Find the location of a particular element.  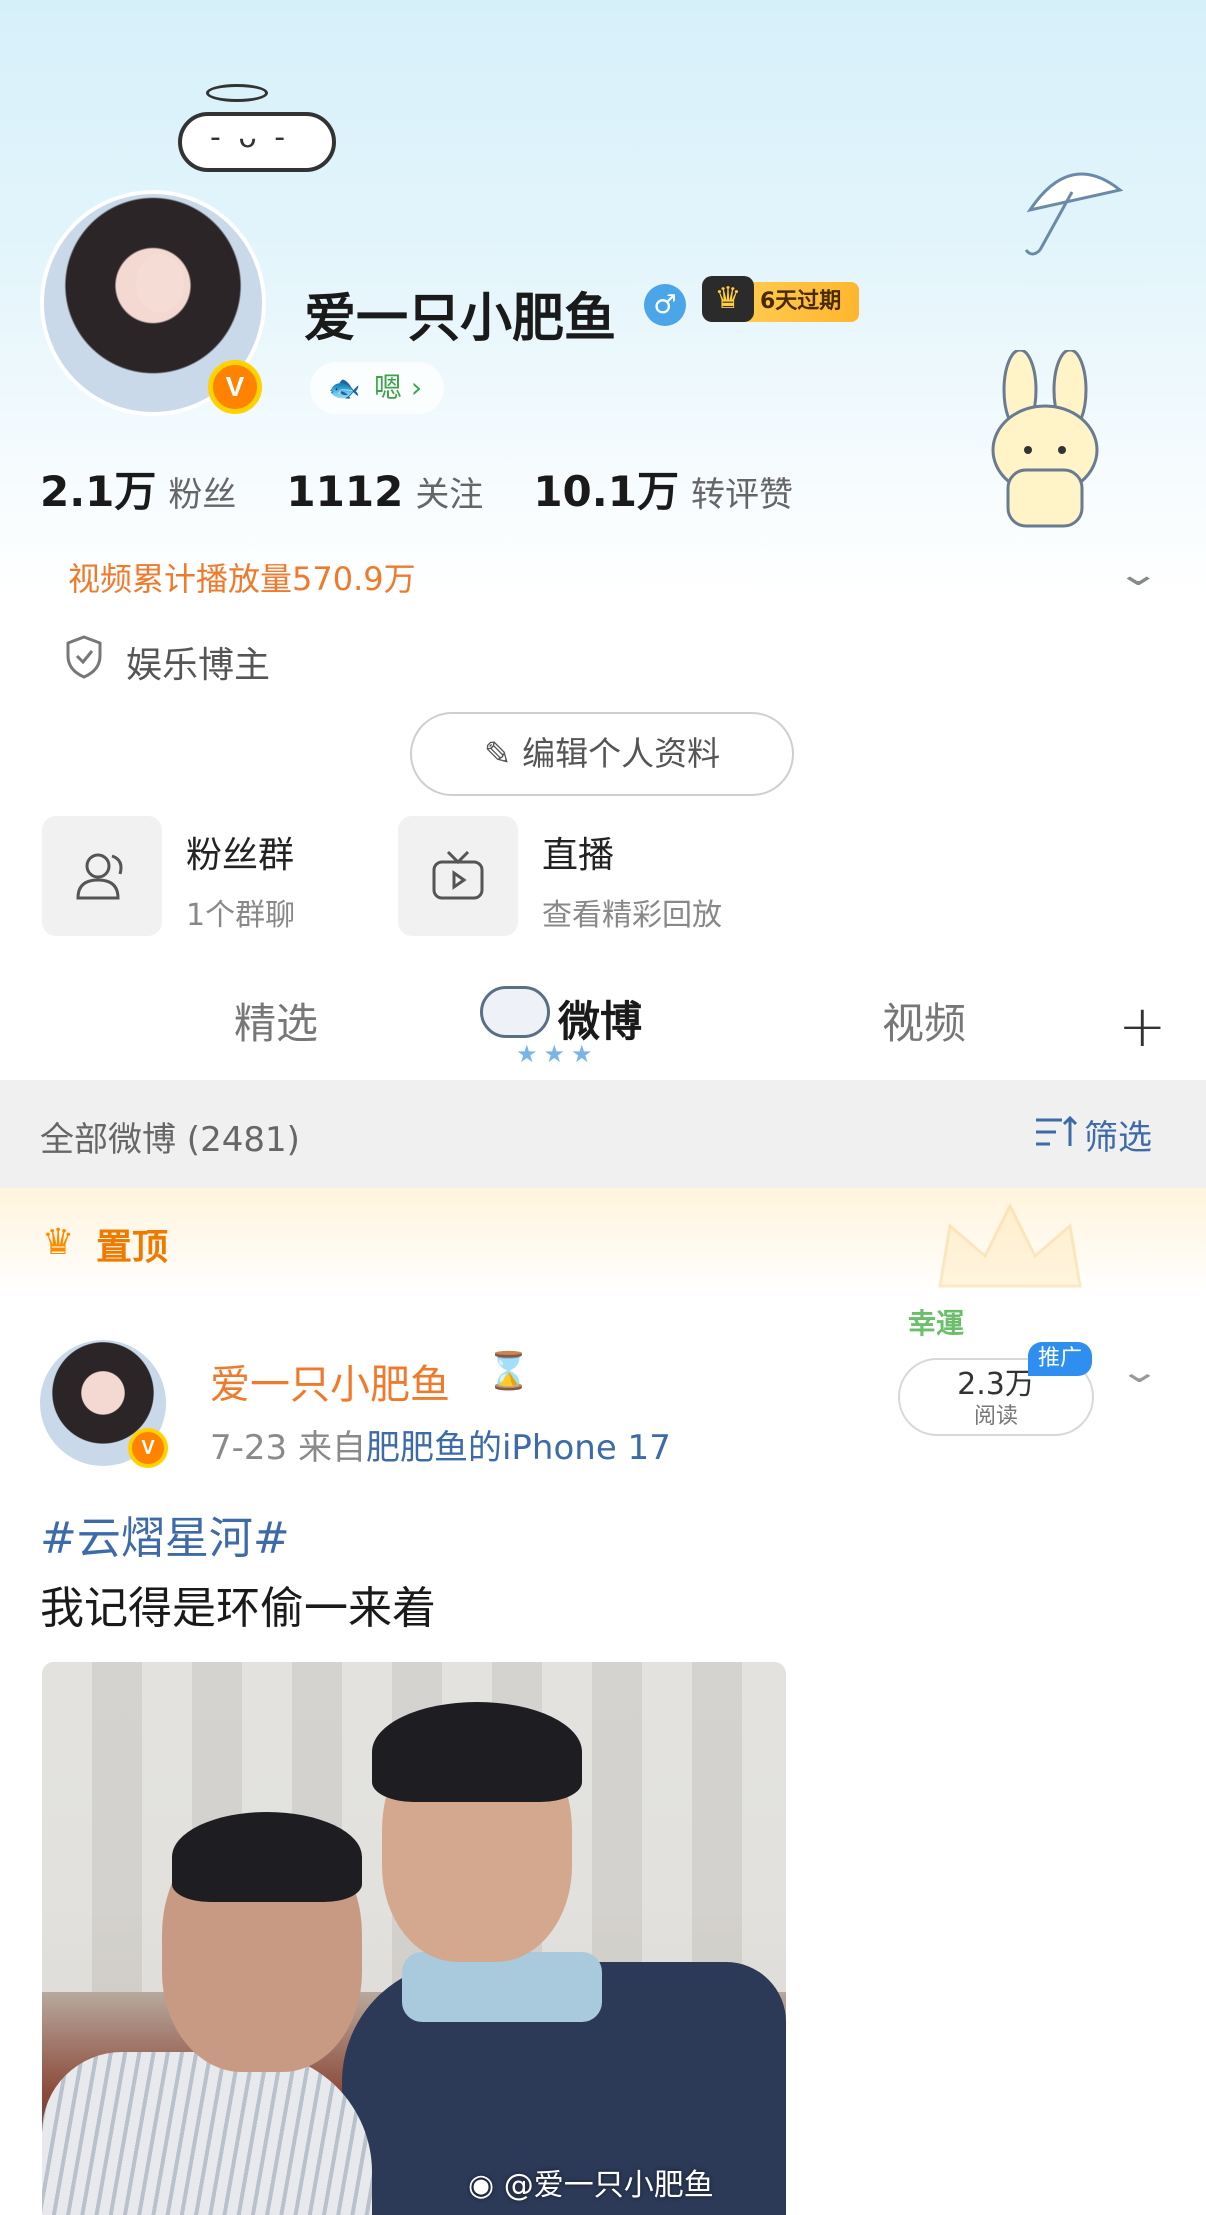

live-tile-icon is located at coordinates (458, 876).